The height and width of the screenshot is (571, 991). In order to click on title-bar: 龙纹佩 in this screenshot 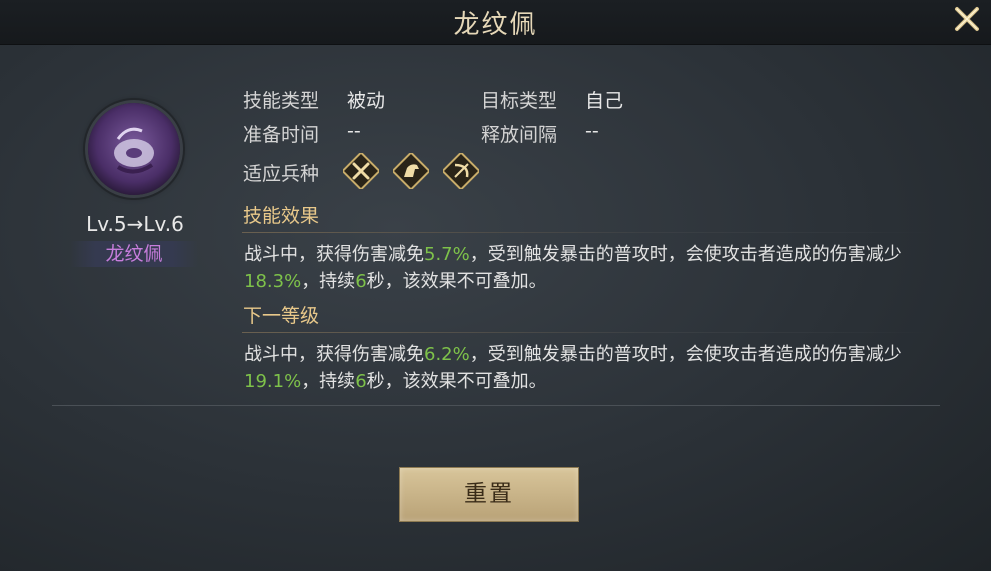, I will do `click(495, 22)`.